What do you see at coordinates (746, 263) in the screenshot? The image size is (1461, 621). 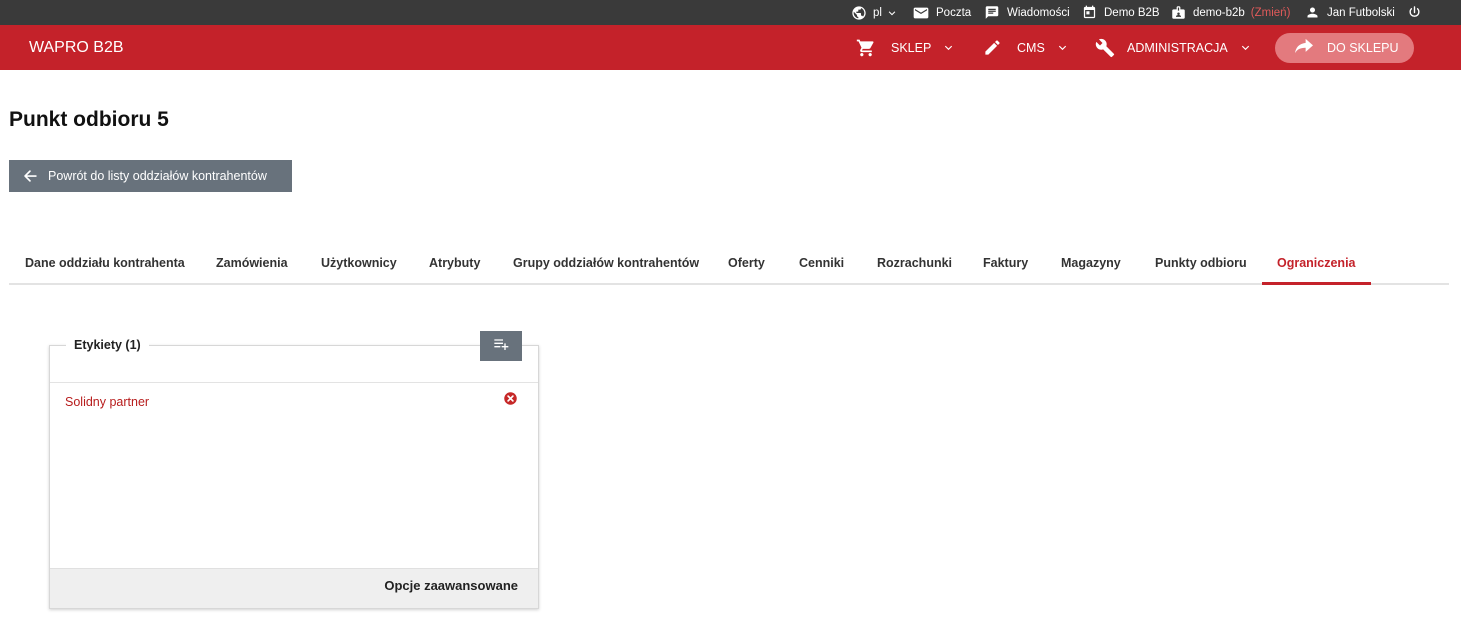 I see `tab-offers: Oferty` at bounding box center [746, 263].